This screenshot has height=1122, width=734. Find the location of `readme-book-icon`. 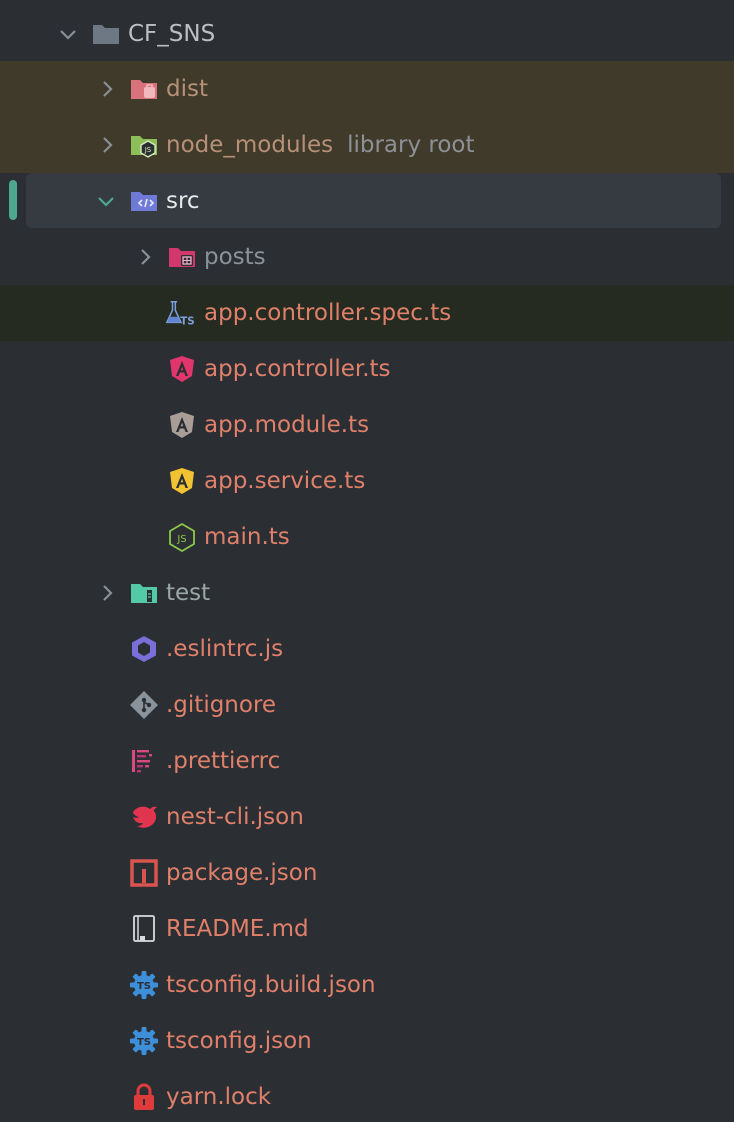

readme-book-icon is located at coordinates (144, 928).